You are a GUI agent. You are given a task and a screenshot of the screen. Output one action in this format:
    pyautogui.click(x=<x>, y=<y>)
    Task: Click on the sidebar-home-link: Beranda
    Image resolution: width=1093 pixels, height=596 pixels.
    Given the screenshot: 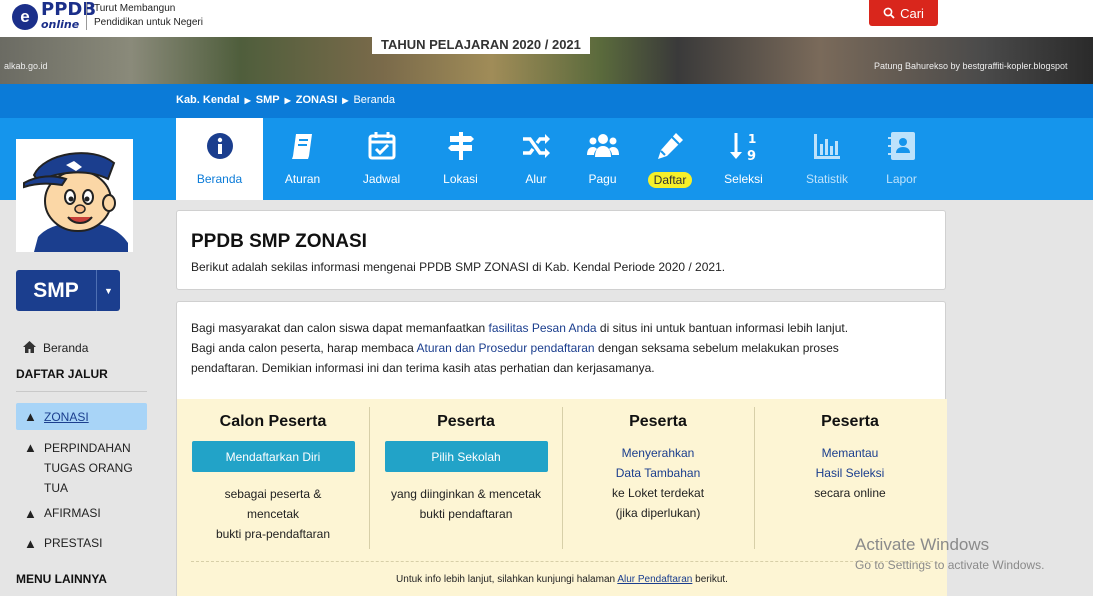 What is the action you would take?
    pyautogui.click(x=55, y=348)
    